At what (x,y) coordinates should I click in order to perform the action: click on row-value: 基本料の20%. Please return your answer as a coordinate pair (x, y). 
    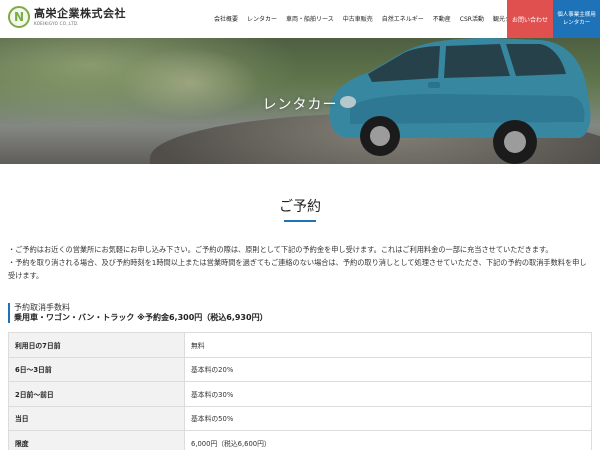
    Looking at the image, I should click on (388, 369).